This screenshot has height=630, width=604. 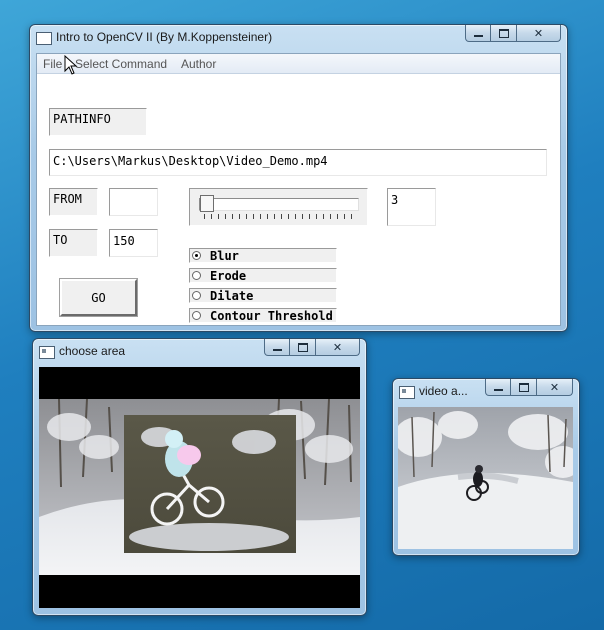 I want to click on radio-label: Contour Threshold, so click(x=271, y=315).